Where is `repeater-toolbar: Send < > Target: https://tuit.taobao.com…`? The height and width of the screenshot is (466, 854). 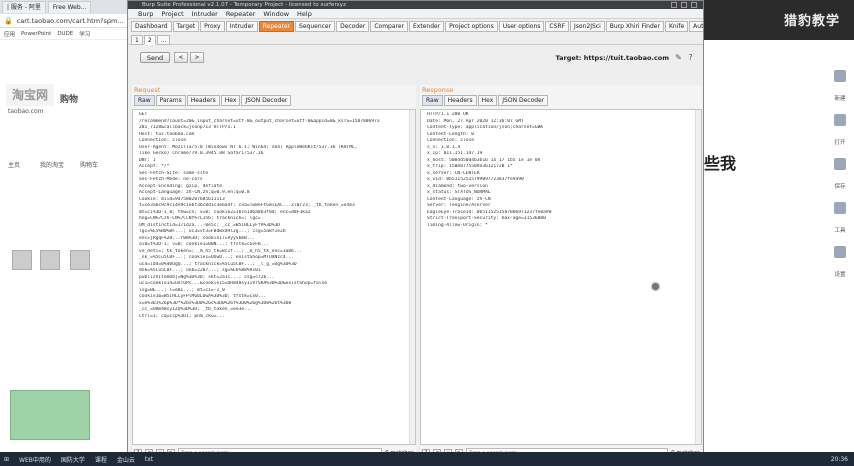 repeater-toolbar: Send < > Target: https://tuit.taobao.com… is located at coordinates (415, 60).